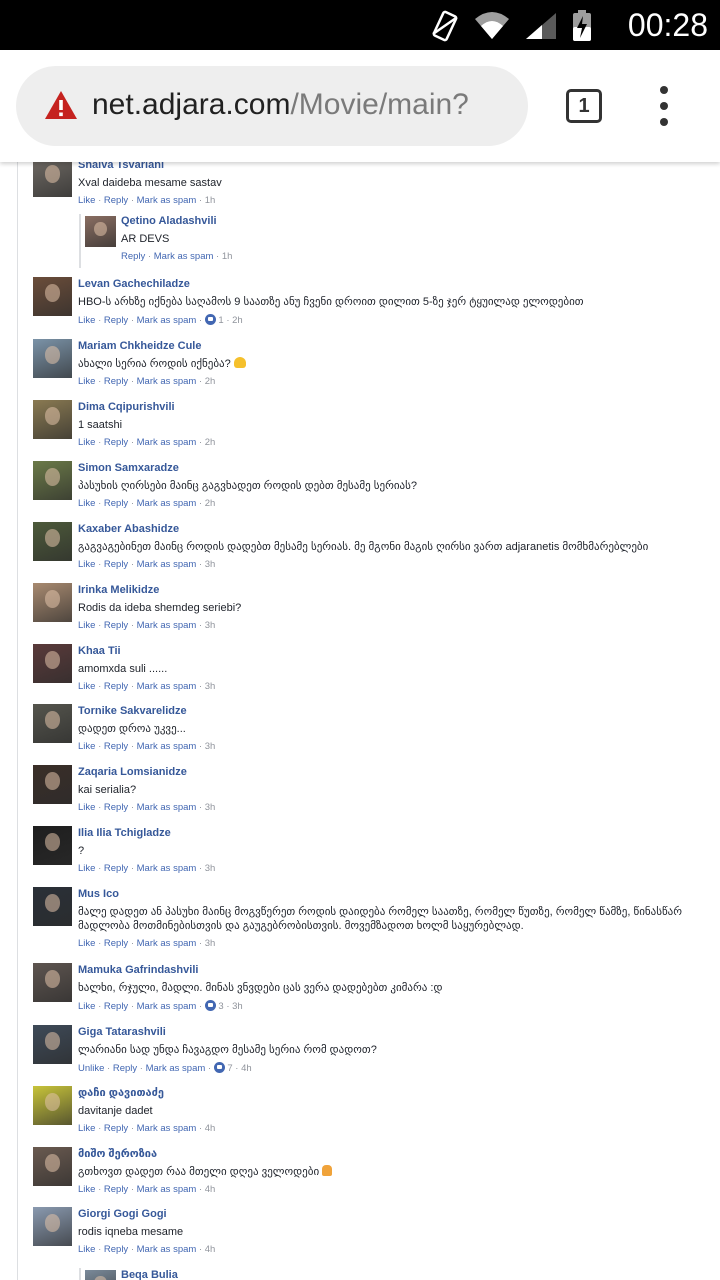  I want to click on commenter-name: Giga Tatarashvili, so click(399, 1032).